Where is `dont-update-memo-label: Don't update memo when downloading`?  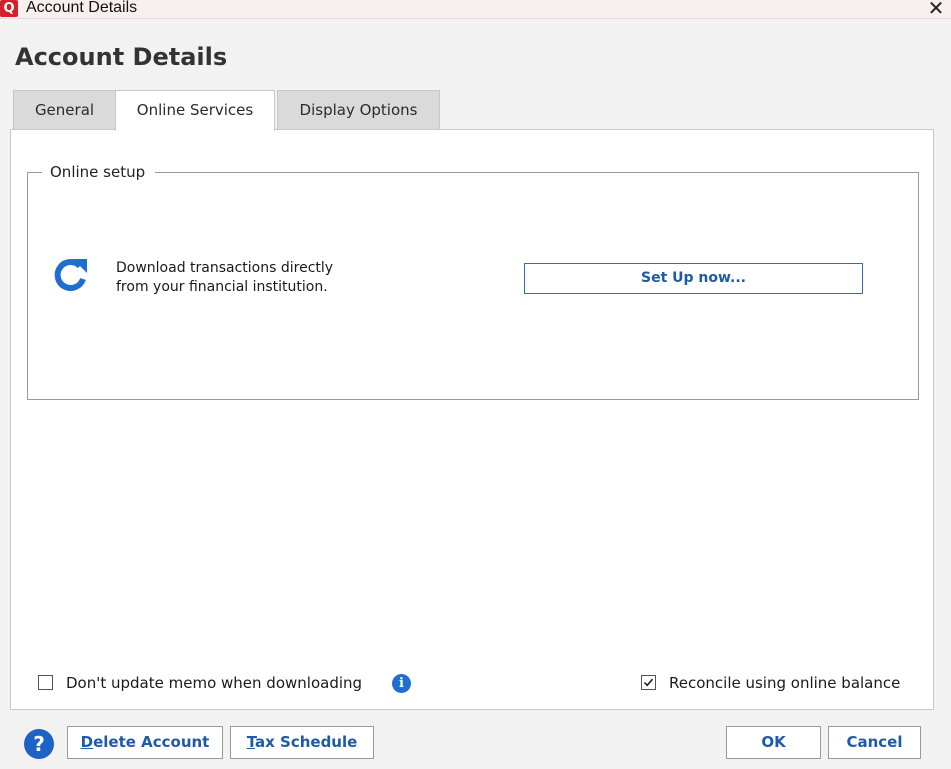
dont-update-memo-label: Don't update memo when downloading is located at coordinates (214, 683).